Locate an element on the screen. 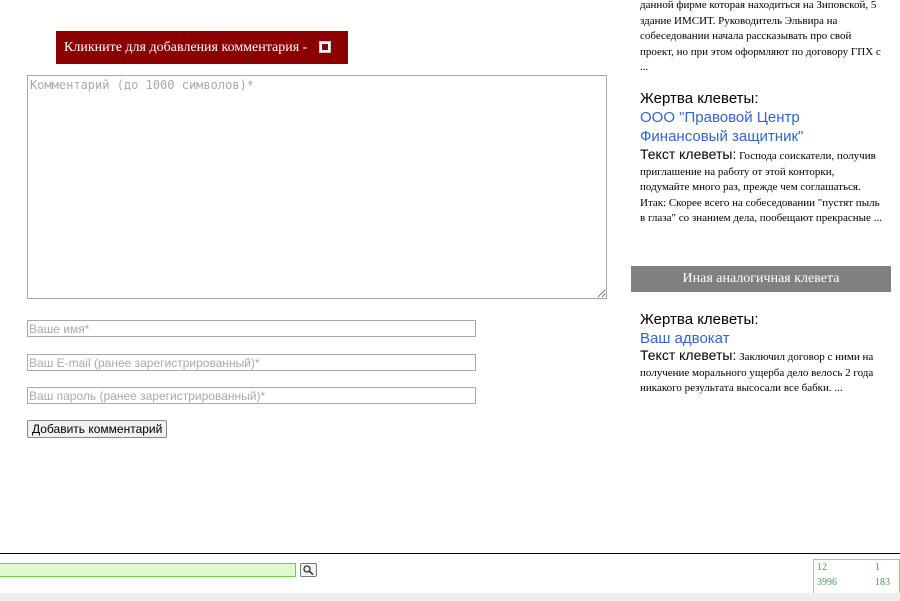 This screenshot has height=601, width=900. add-comment-toggle-label: Кликните для добавления комментария - is located at coordinates (186, 47).